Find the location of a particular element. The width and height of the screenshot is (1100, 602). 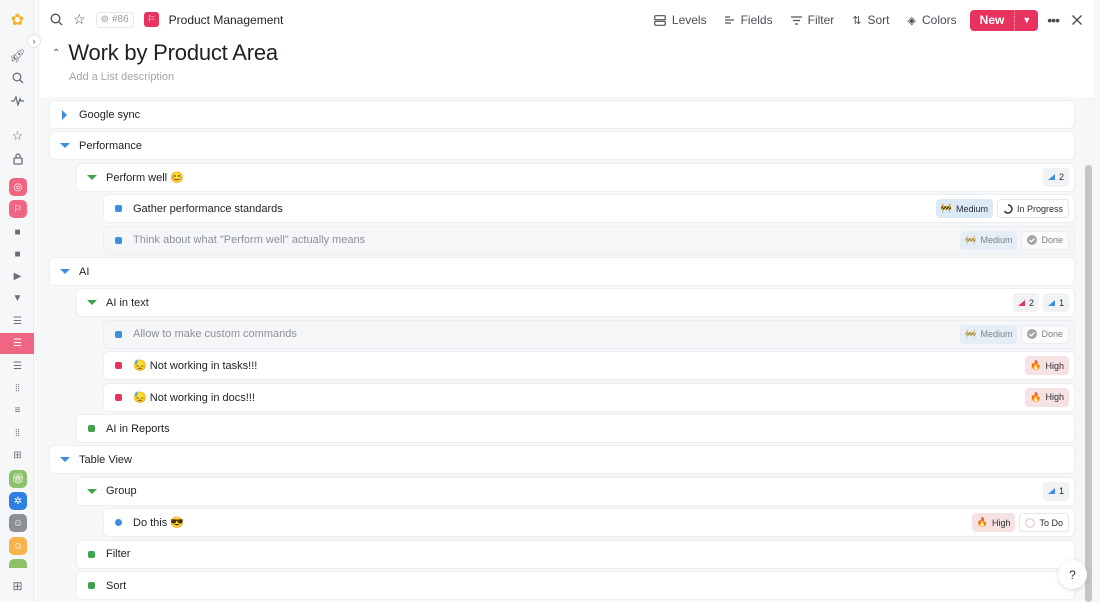

levels-button: Levels is located at coordinates (680, 20).